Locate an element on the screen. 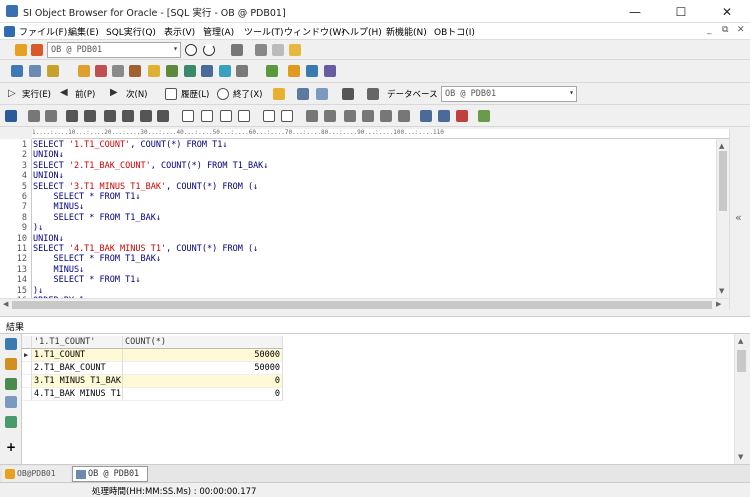 This screenshot has width=750, height=497. clear-bookmark-icon is located at coordinates (404, 116).